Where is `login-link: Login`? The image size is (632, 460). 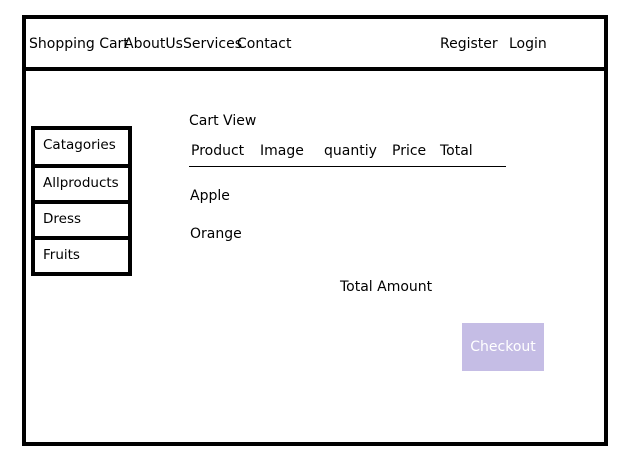 login-link: Login is located at coordinates (528, 44).